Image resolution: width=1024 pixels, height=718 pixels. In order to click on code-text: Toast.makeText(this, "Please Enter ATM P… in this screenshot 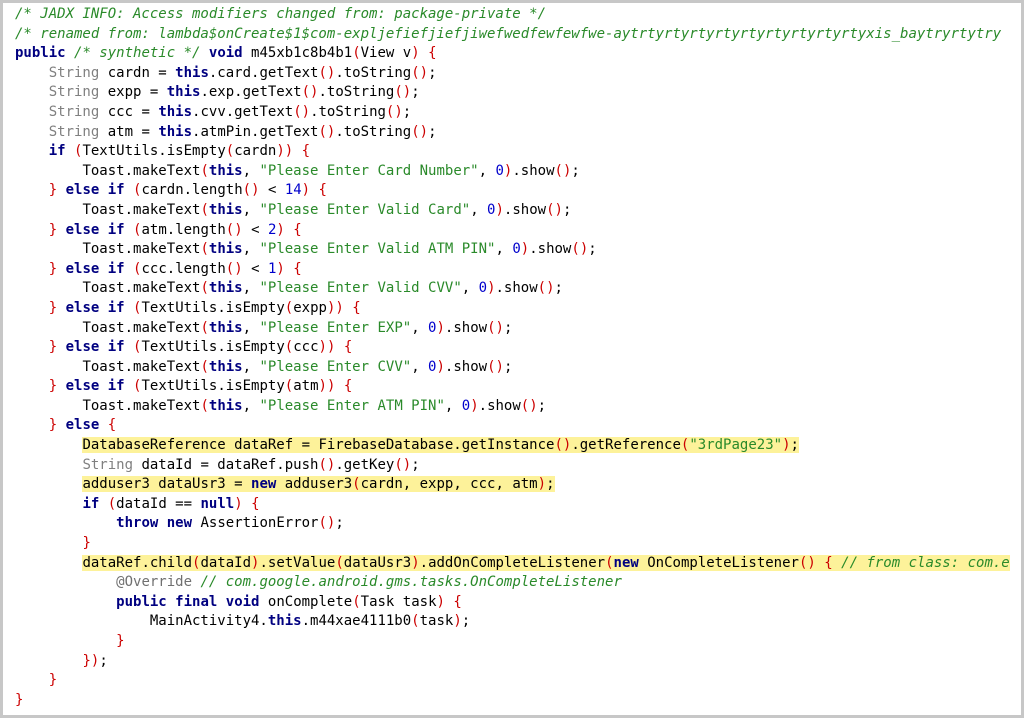, I will do `click(314, 405)`.